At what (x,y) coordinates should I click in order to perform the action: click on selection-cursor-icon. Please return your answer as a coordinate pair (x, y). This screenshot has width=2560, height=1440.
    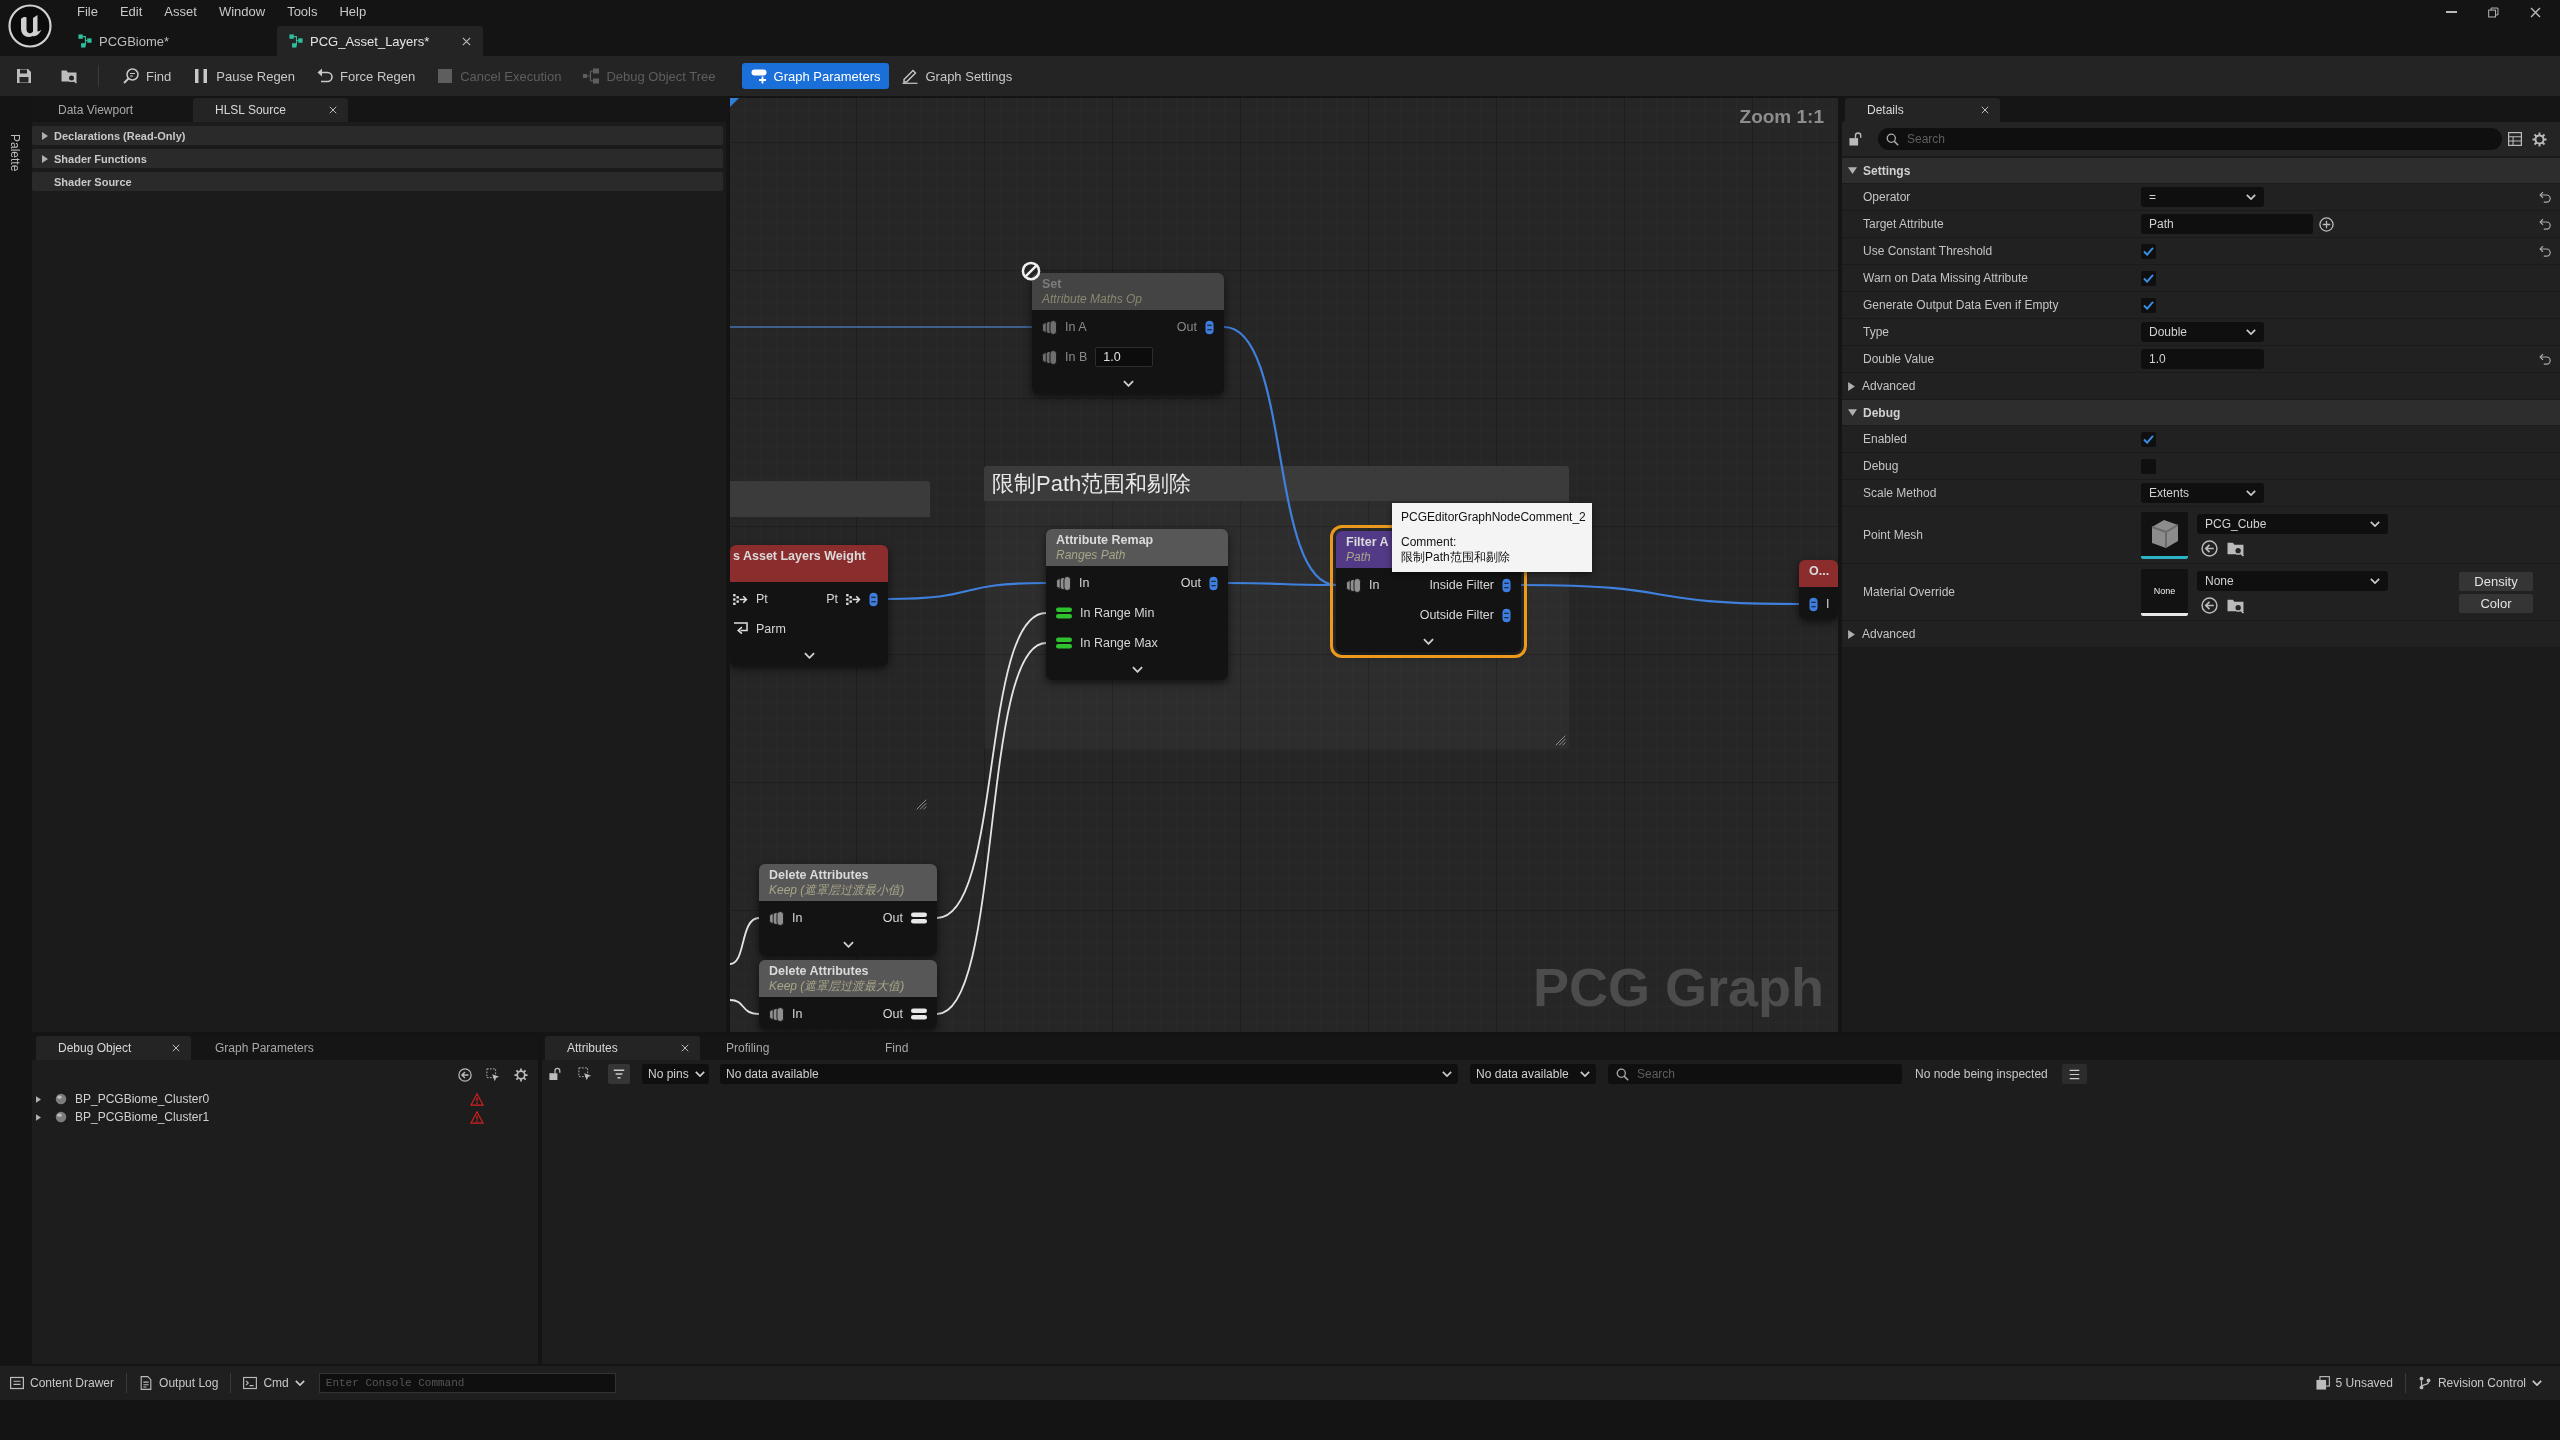
    Looking at the image, I should click on (493, 1075).